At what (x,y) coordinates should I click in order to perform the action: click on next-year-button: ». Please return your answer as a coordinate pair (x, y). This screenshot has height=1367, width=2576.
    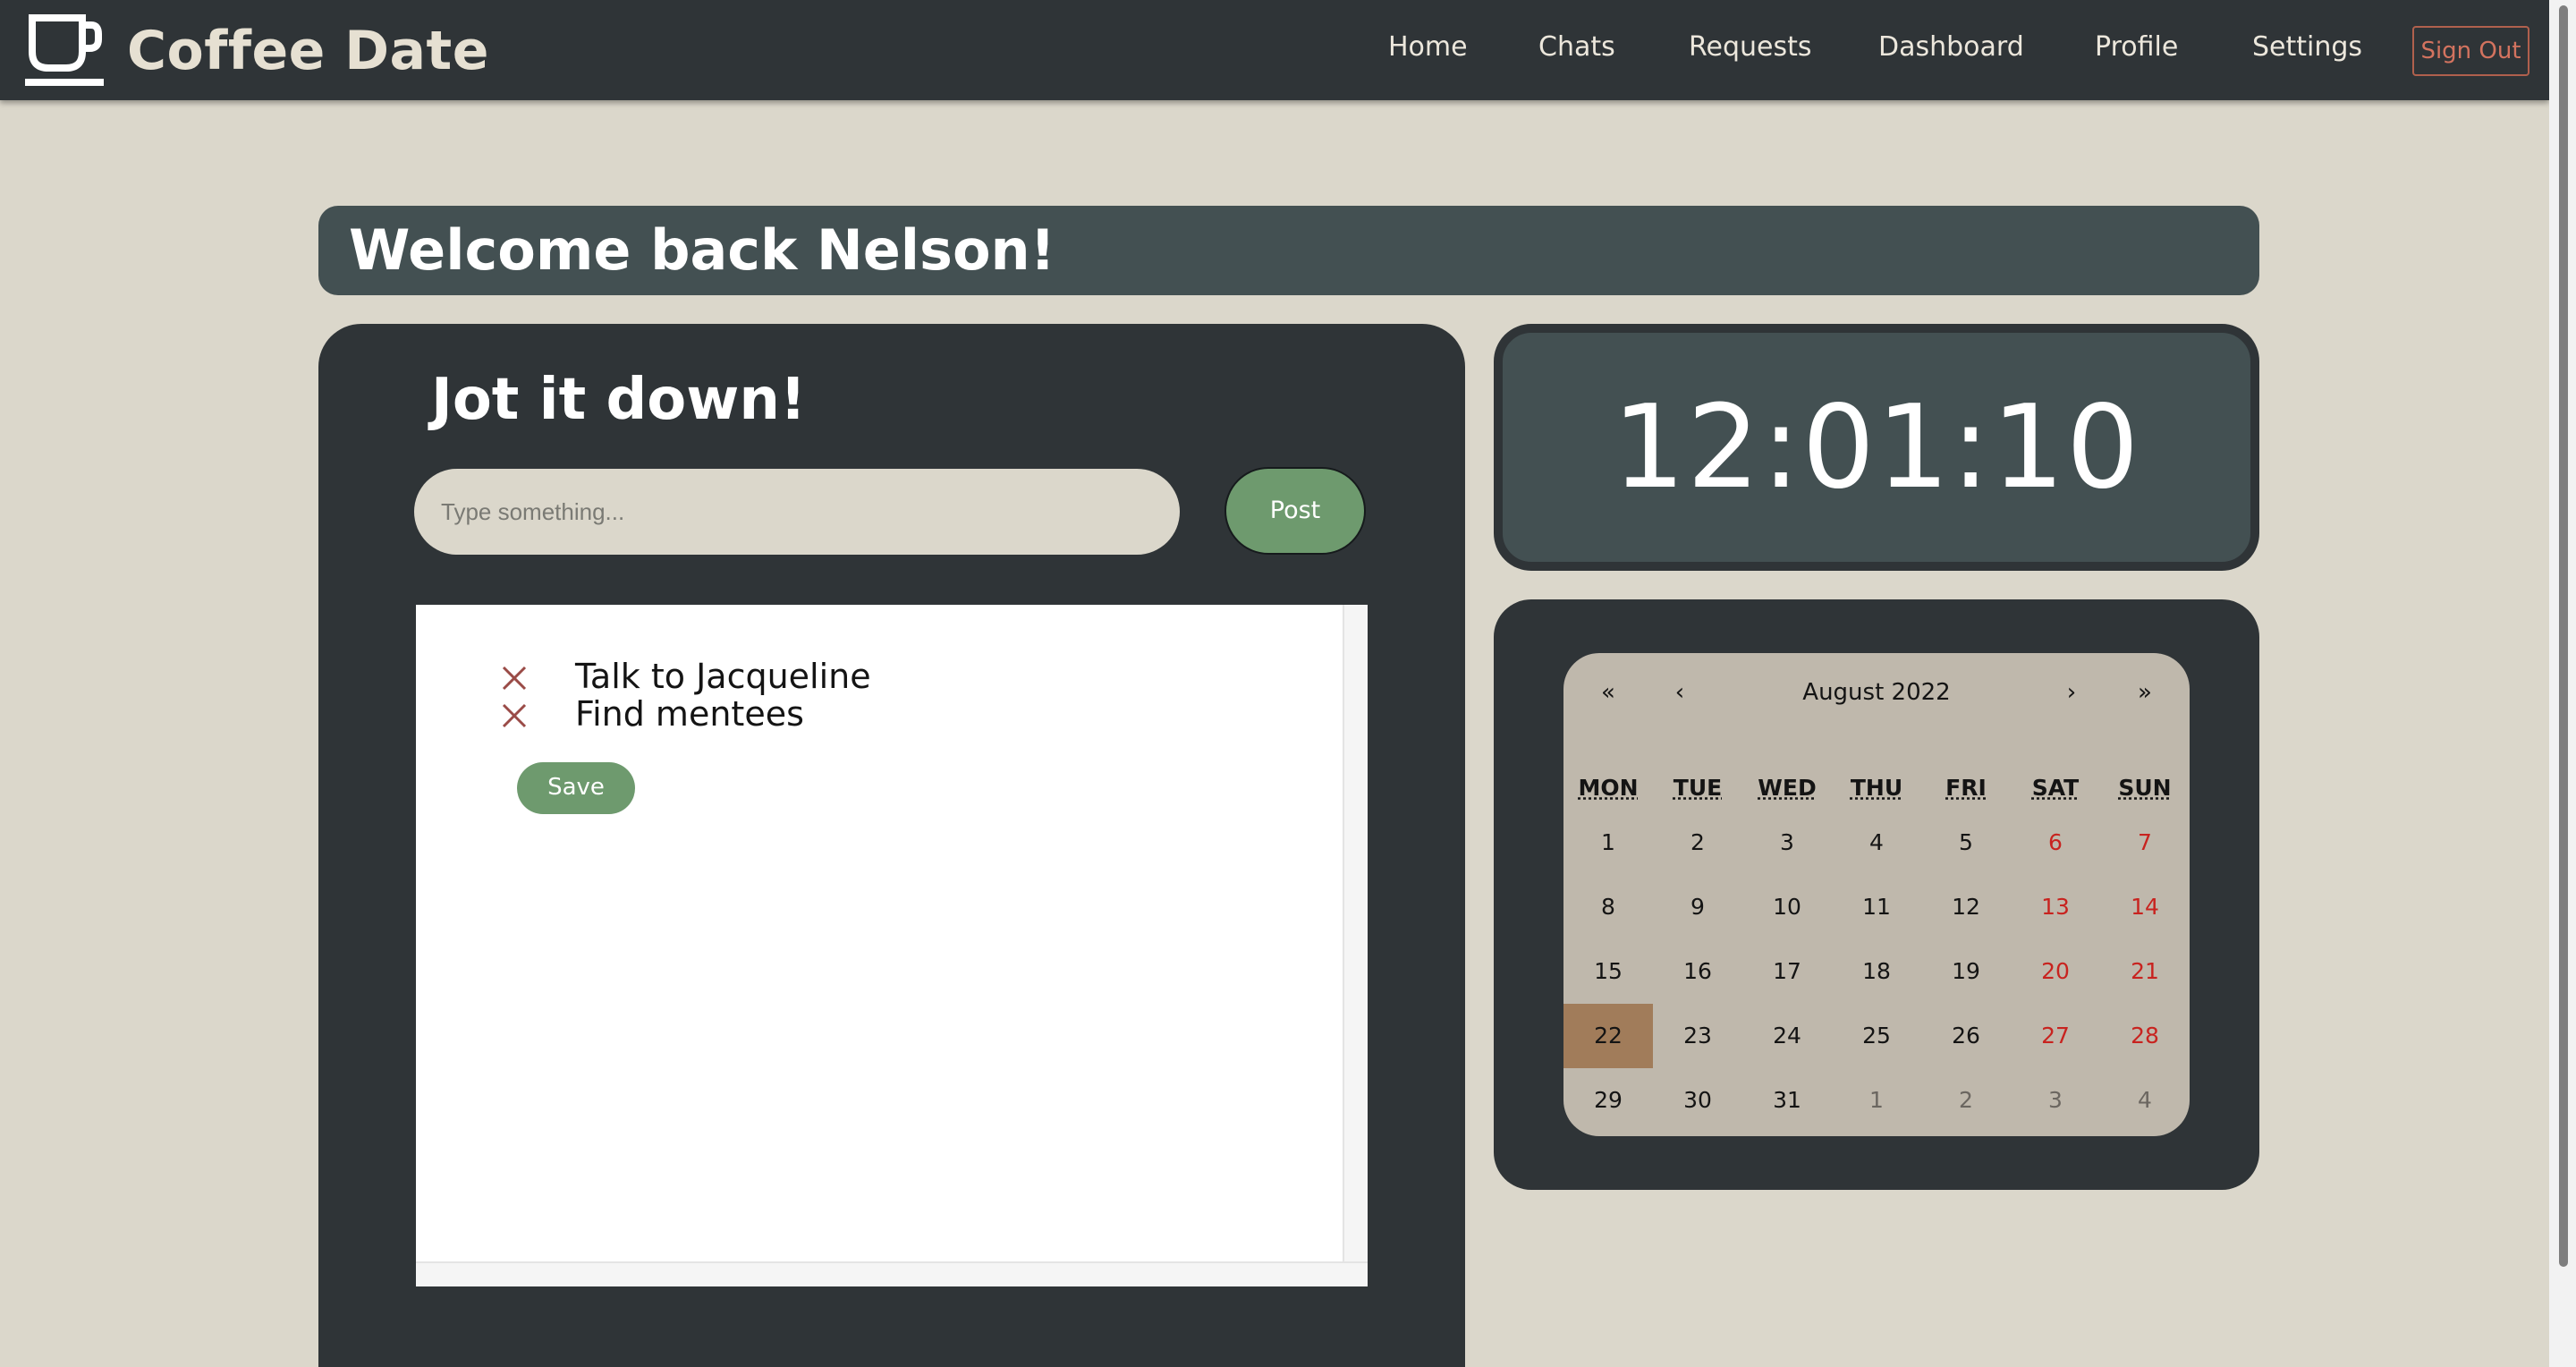
    Looking at the image, I should click on (2145, 693).